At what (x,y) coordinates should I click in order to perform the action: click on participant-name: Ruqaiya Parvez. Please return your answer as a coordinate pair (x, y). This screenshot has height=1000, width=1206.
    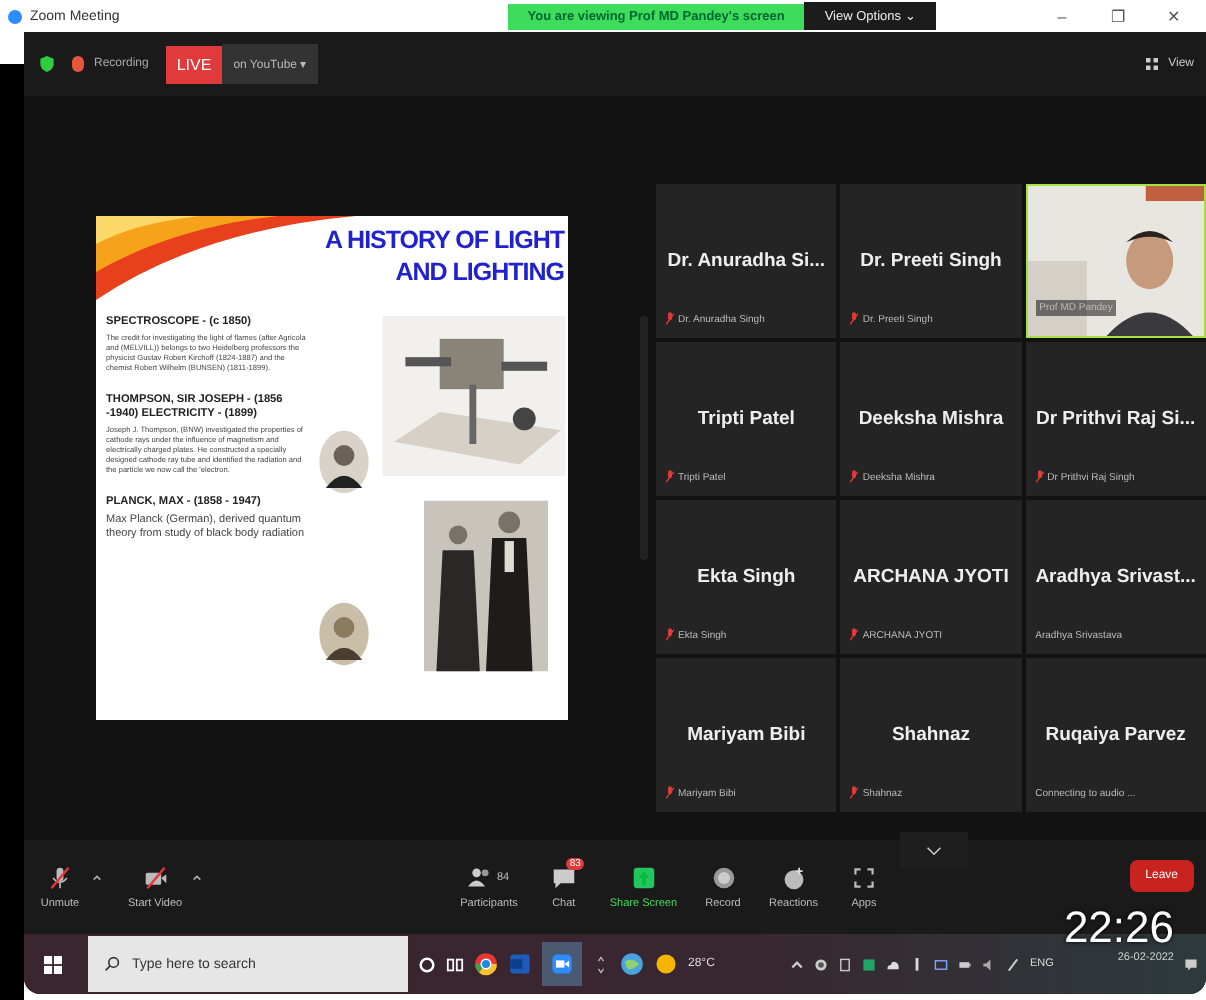
    Looking at the image, I should click on (1115, 735).